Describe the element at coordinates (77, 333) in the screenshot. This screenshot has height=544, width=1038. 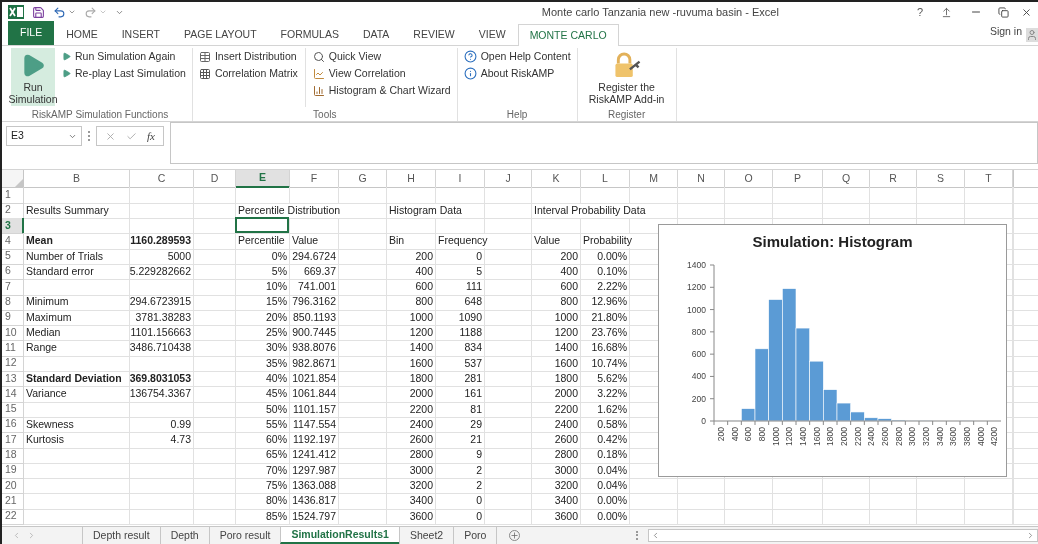
I see `table-cell: Median` at that location.